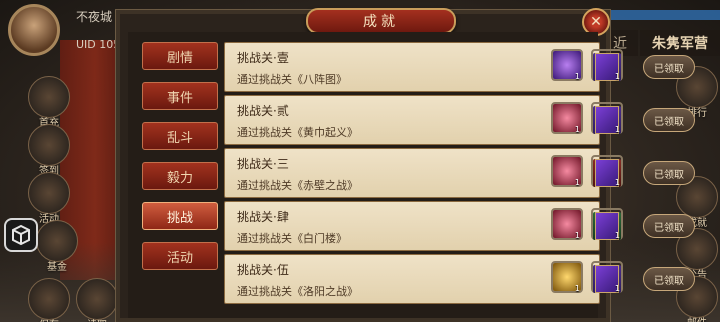 The height and width of the screenshot is (322, 720). Describe the element at coordinates (263, 111) in the screenshot. I see `achievement-title: 挑战关·贰` at that location.